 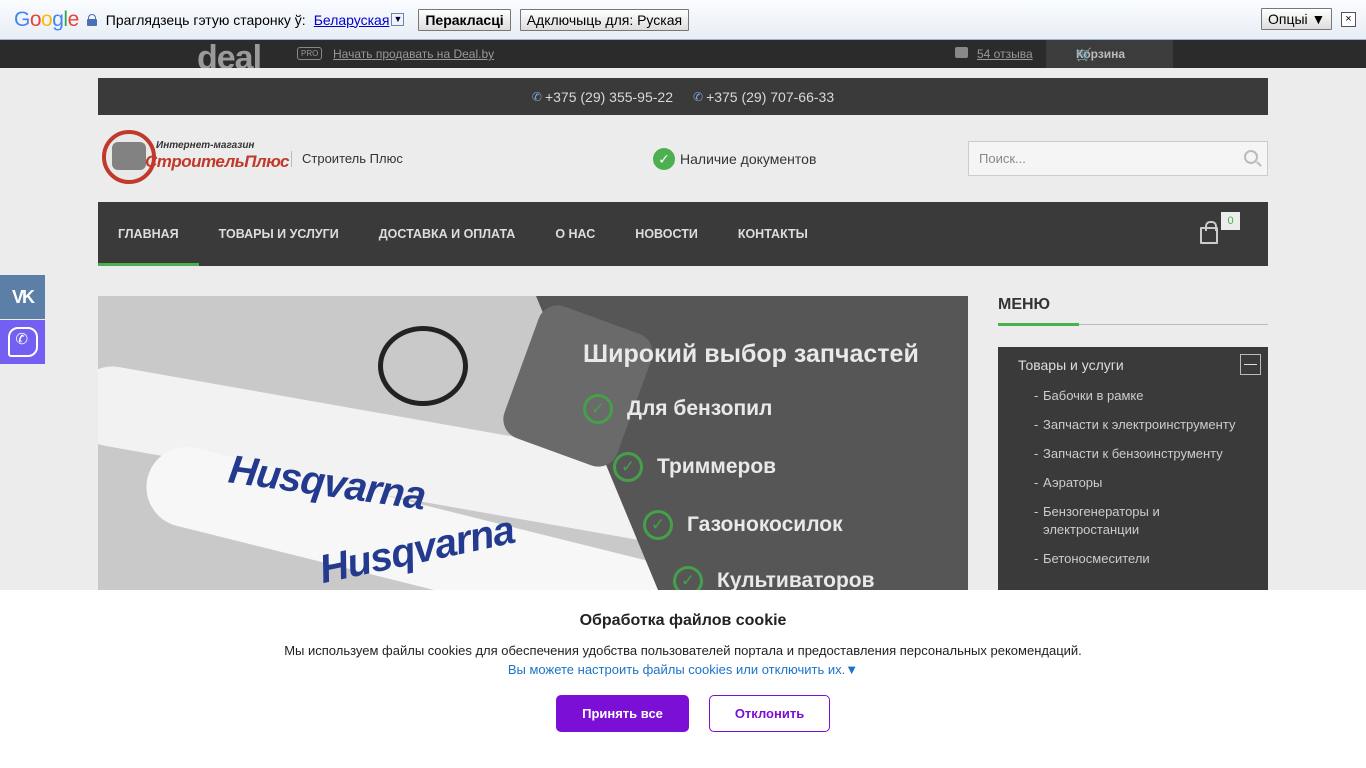 I want to click on nav-home: Главная, so click(x=148, y=234).